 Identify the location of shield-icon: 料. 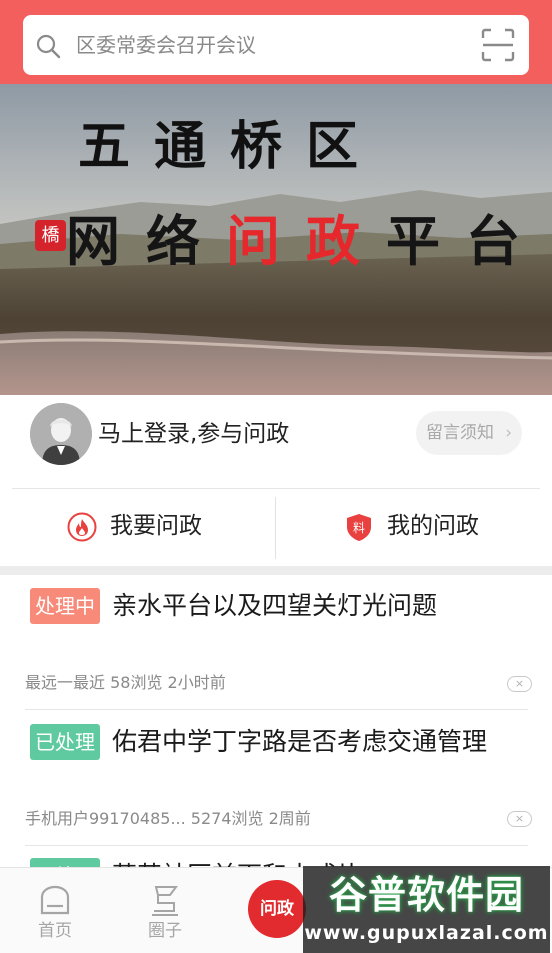
(359, 527).